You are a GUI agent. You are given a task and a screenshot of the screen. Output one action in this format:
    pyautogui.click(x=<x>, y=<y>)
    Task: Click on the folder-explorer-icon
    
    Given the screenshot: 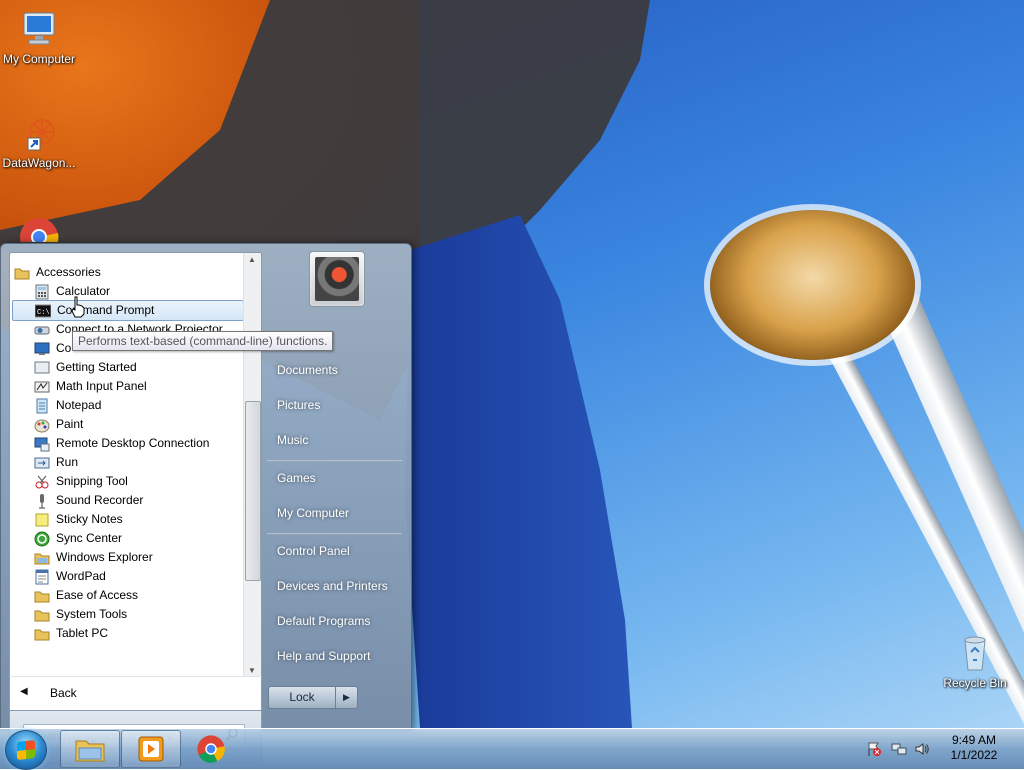 What is the action you would take?
    pyautogui.click(x=42, y=558)
    